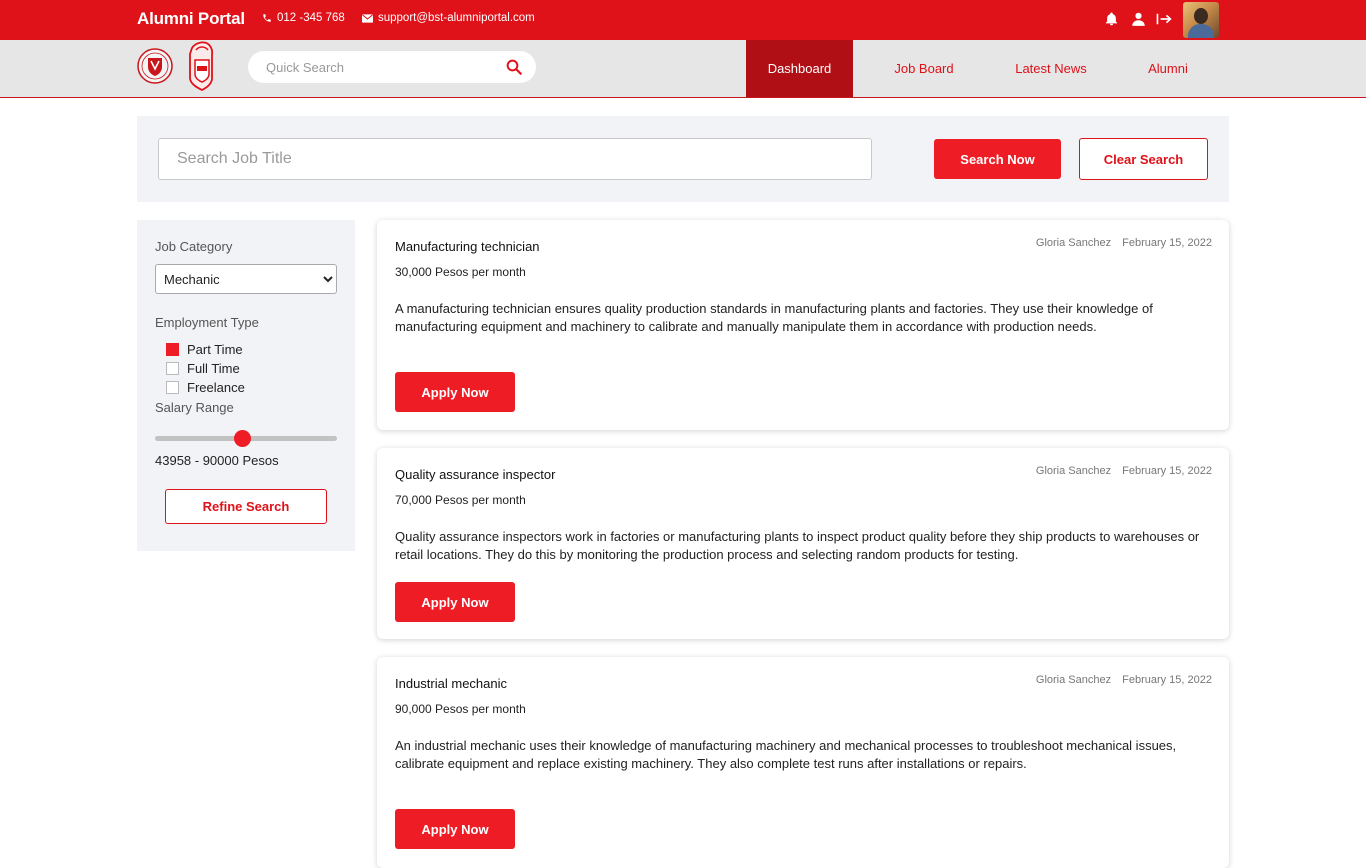 The width and height of the screenshot is (1366, 868). What do you see at coordinates (1143, 159) in the screenshot?
I see `clear-search-button: Clear Search` at bounding box center [1143, 159].